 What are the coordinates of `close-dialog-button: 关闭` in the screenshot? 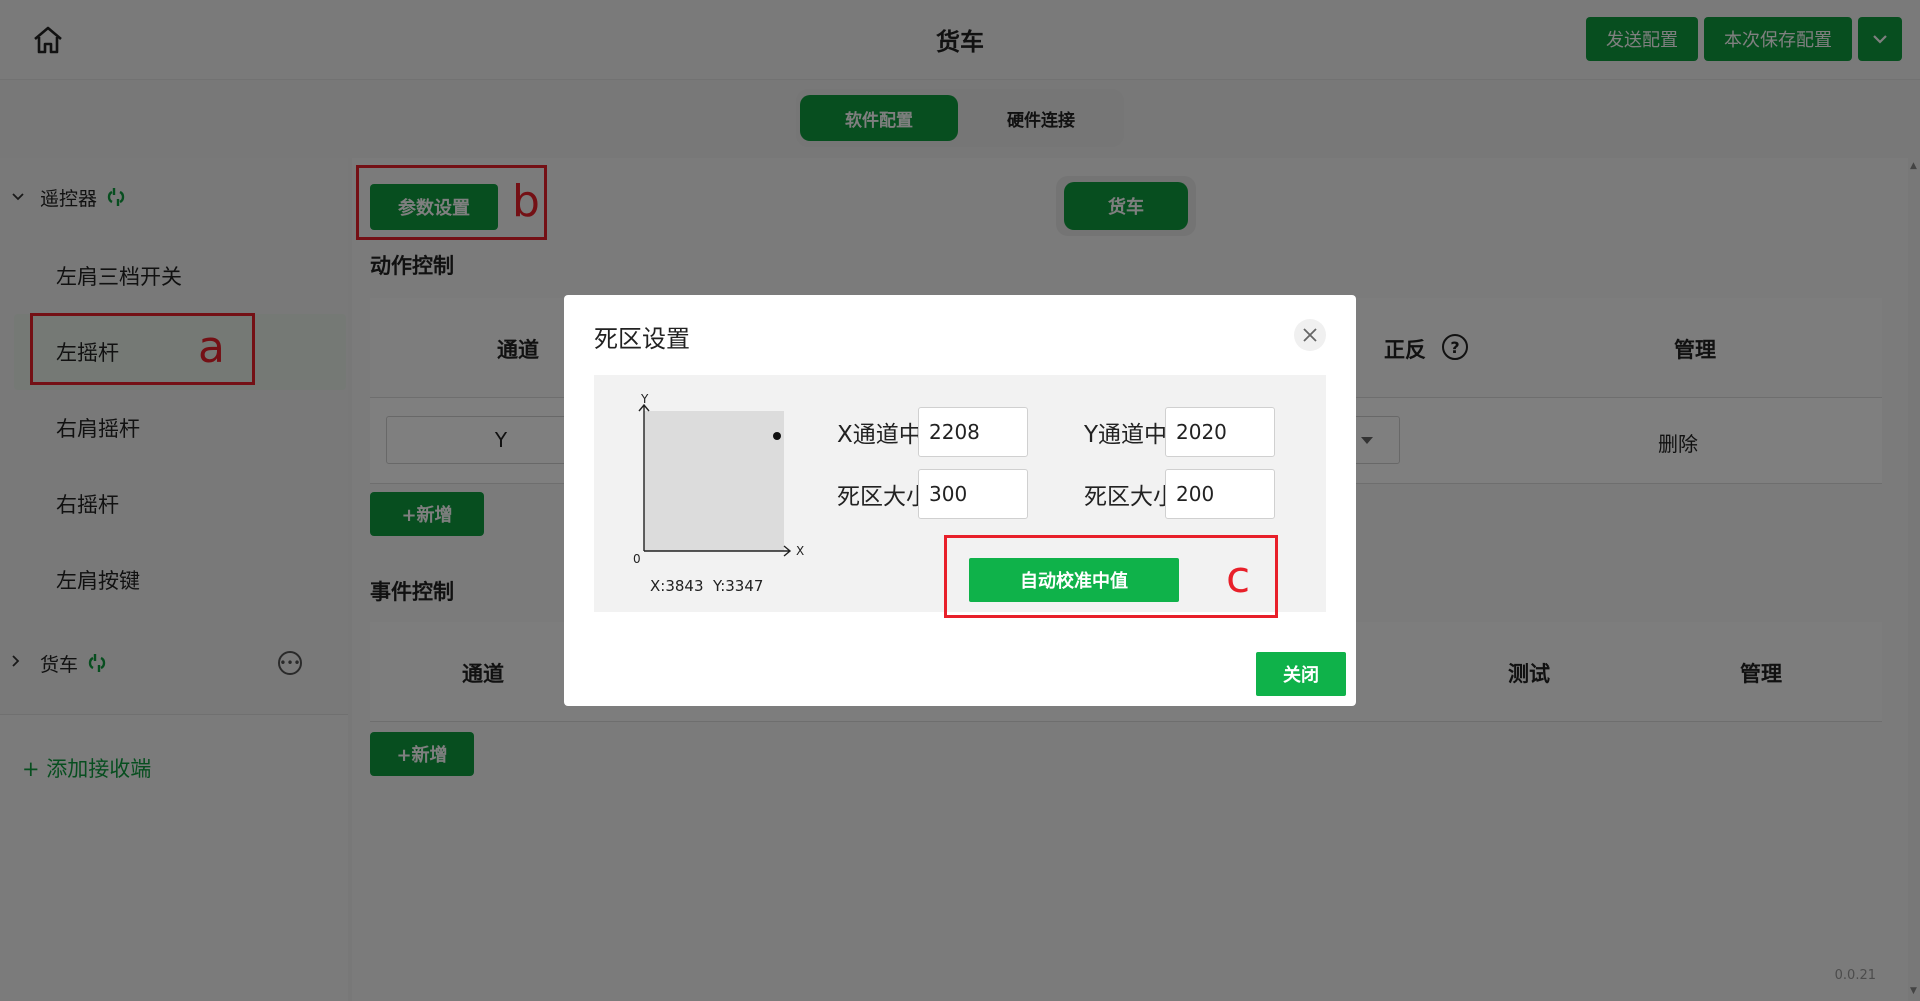 It's located at (1301, 674).